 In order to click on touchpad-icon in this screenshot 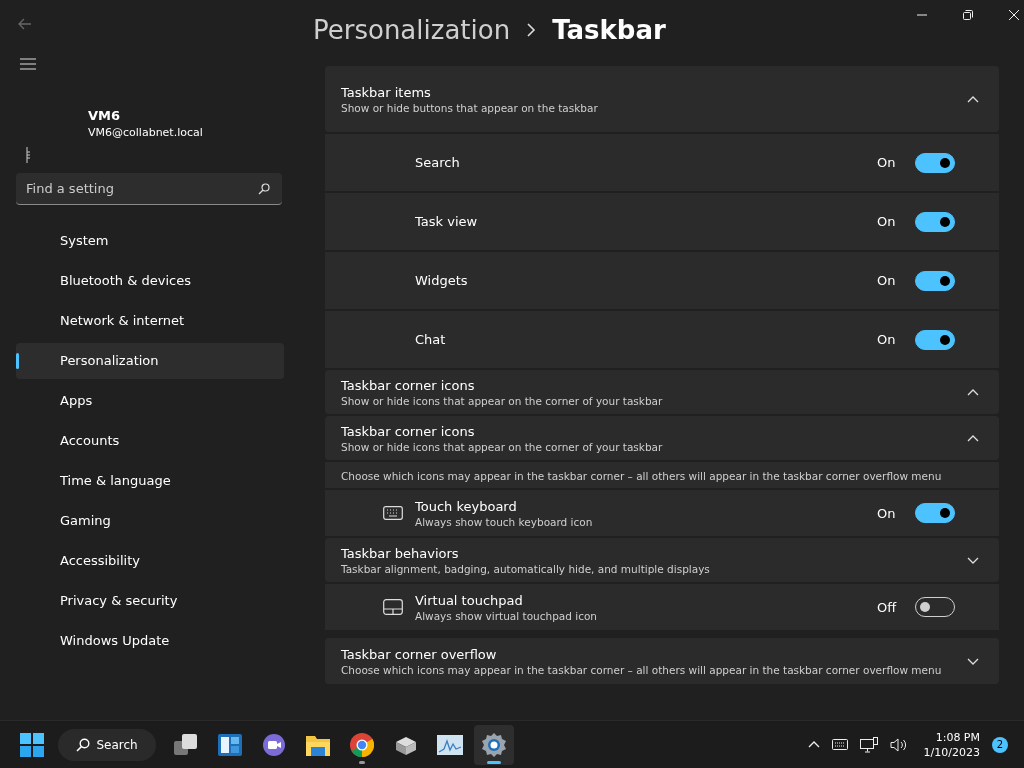, I will do `click(393, 607)`.